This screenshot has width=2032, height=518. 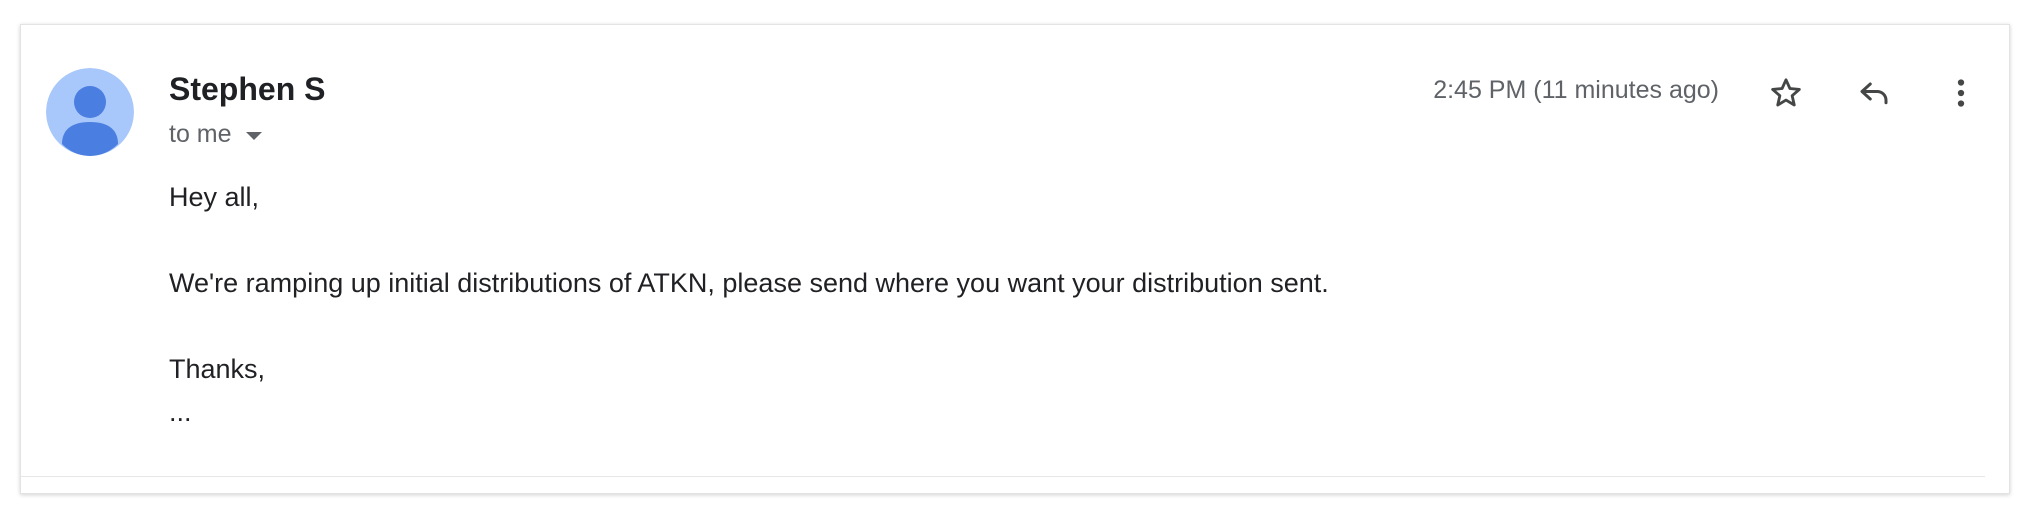 I want to click on sender-avatar, so click(x=90, y=112).